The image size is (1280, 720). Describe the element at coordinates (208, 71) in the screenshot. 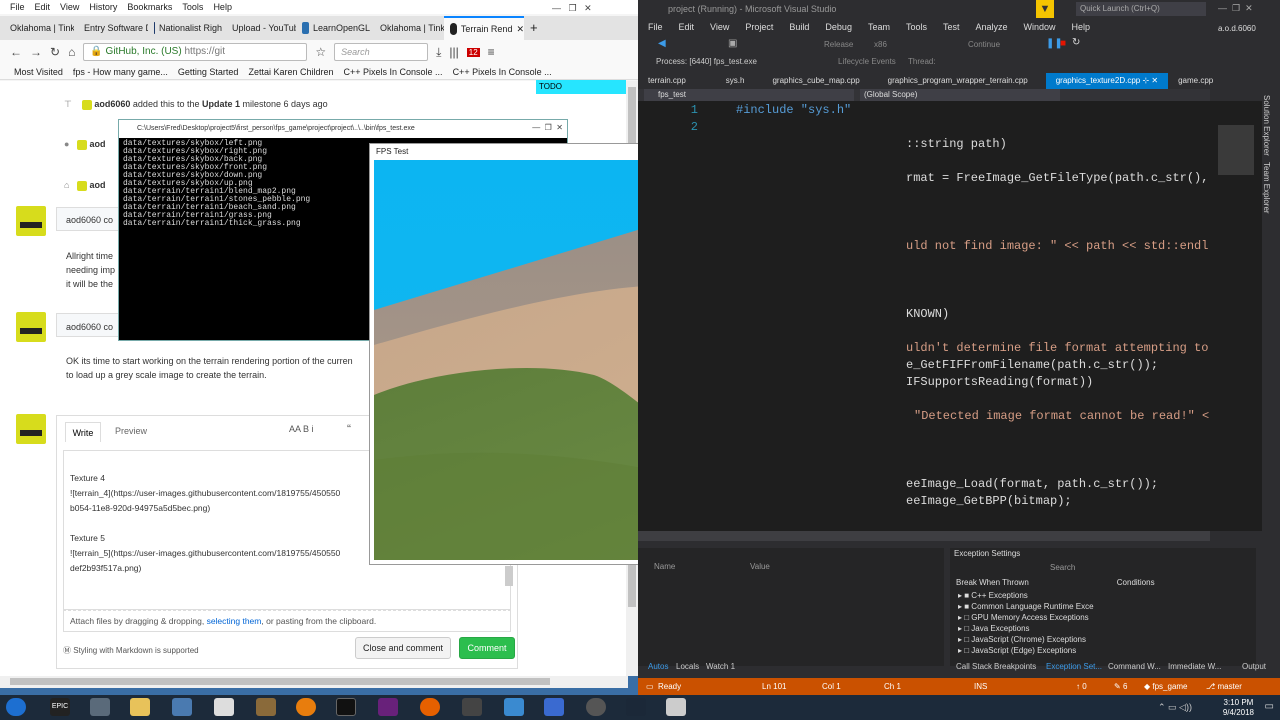

I see `bookmark-getting-started: Getting Started` at that location.